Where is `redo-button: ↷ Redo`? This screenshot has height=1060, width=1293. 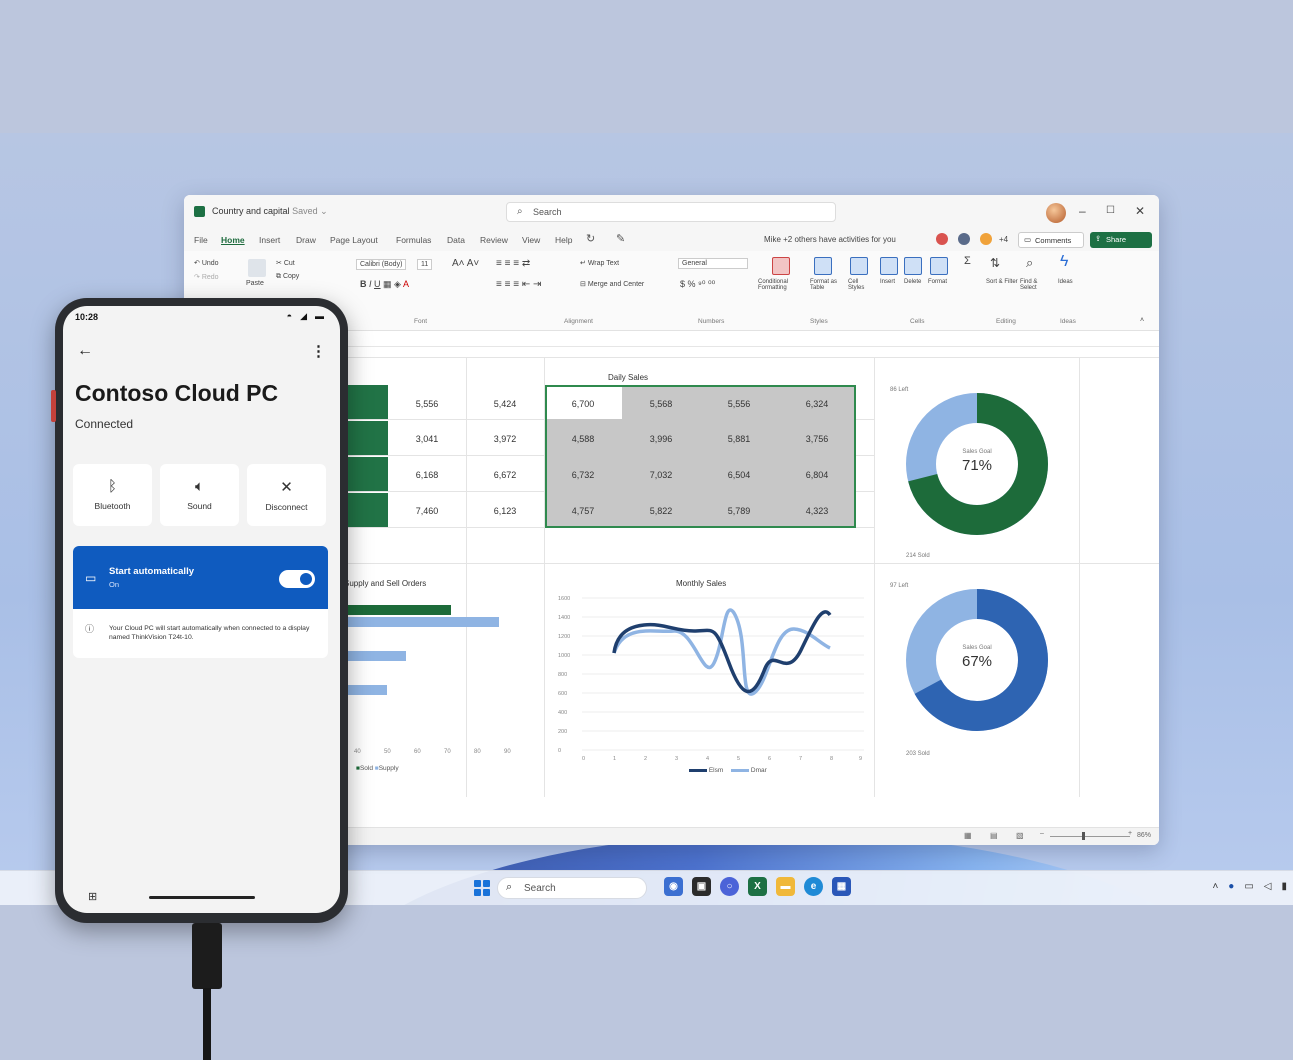 redo-button: ↷ Redo is located at coordinates (206, 277).